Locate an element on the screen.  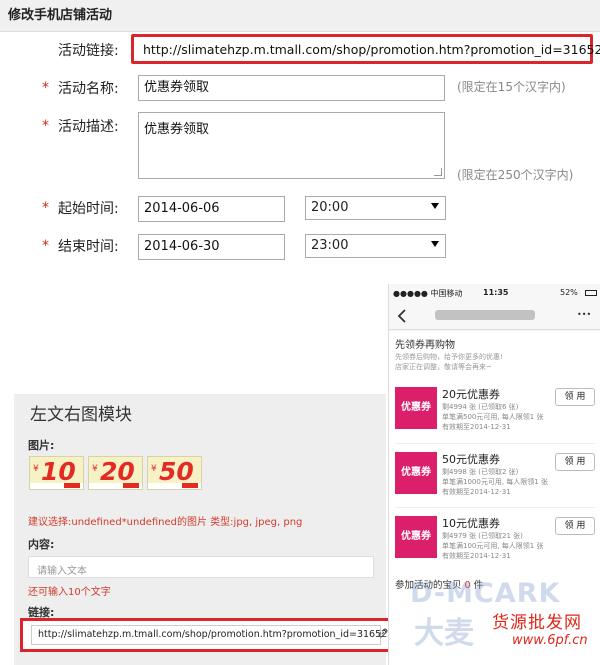
image-label: 图片: is located at coordinates (41, 445).